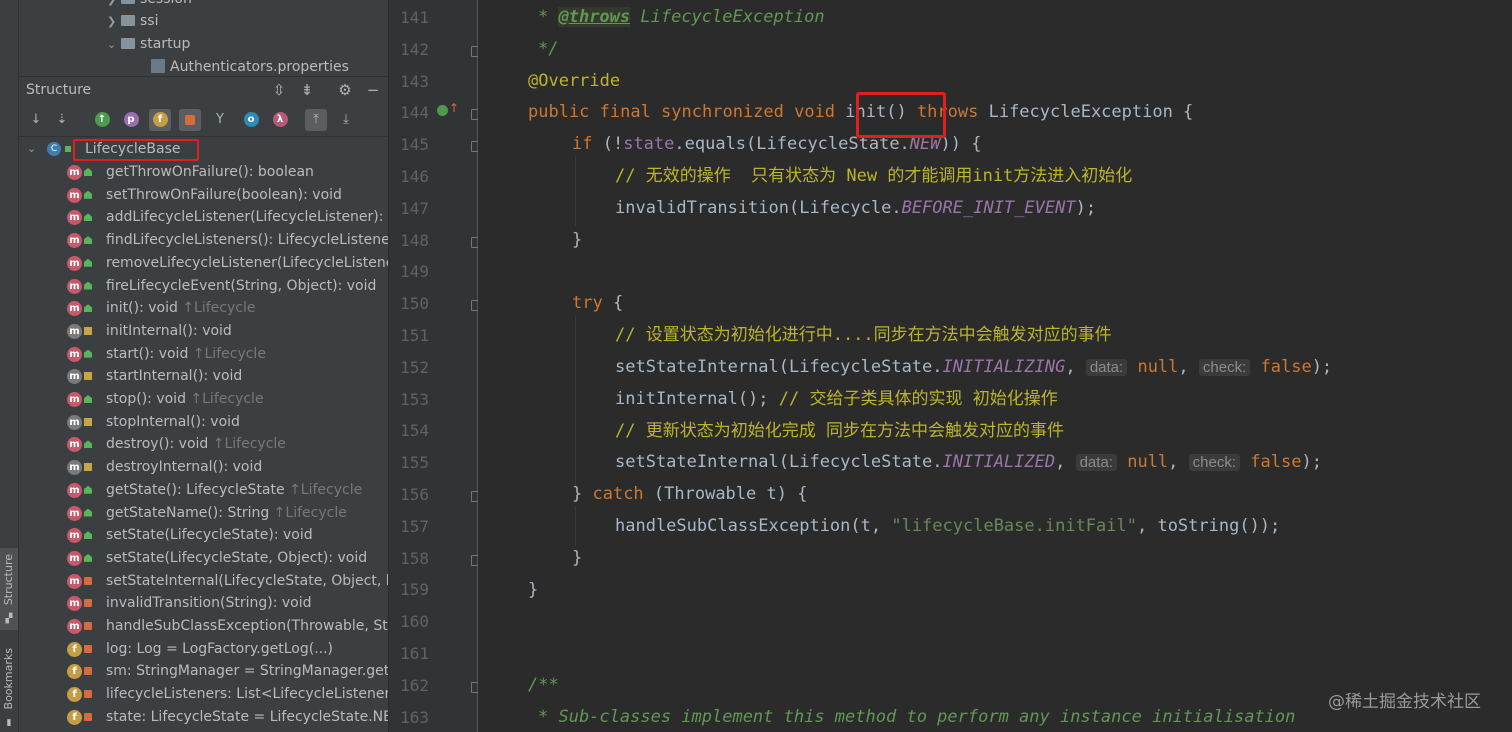  Describe the element at coordinates (574, 81) in the screenshot. I see `code-line: @Override` at that location.